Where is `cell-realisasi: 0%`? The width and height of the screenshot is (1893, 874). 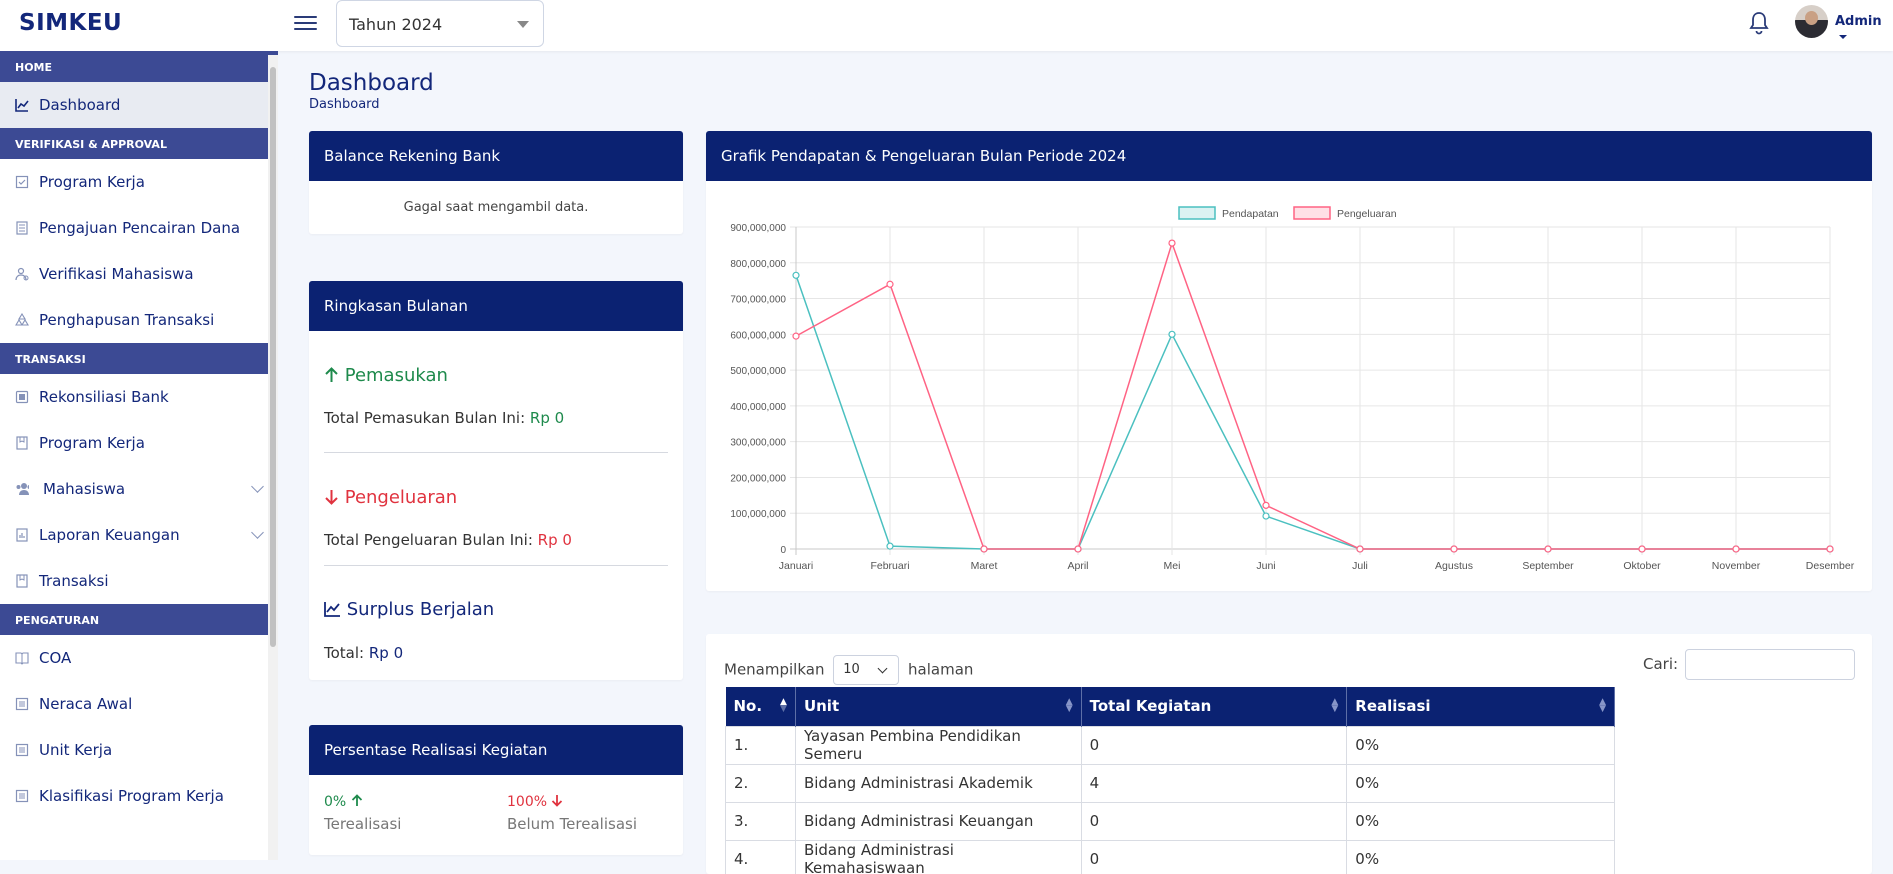
cell-realisasi: 0% is located at coordinates (1480, 856).